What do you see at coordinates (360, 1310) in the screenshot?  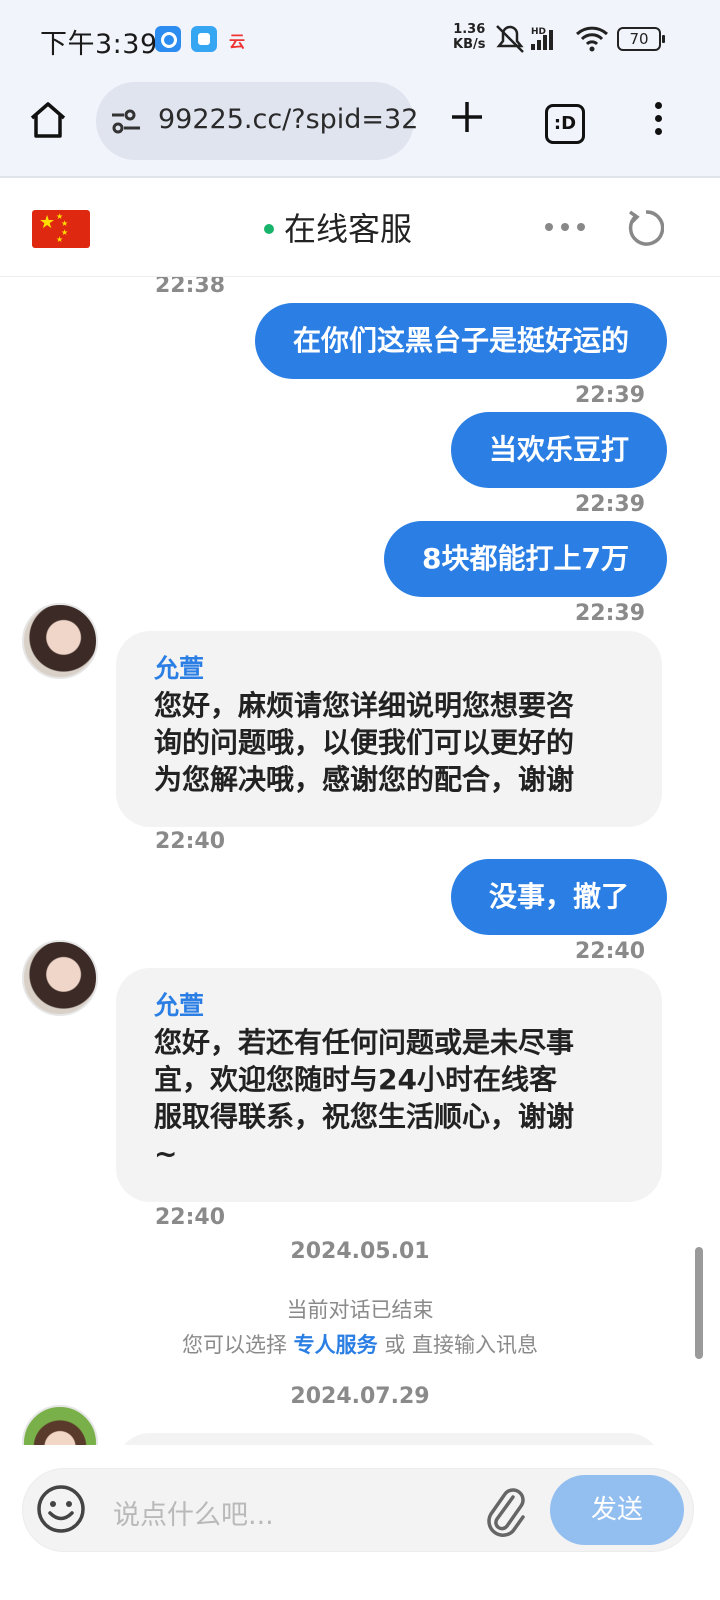 I see `session-ended-text: 当前对话已结束` at bounding box center [360, 1310].